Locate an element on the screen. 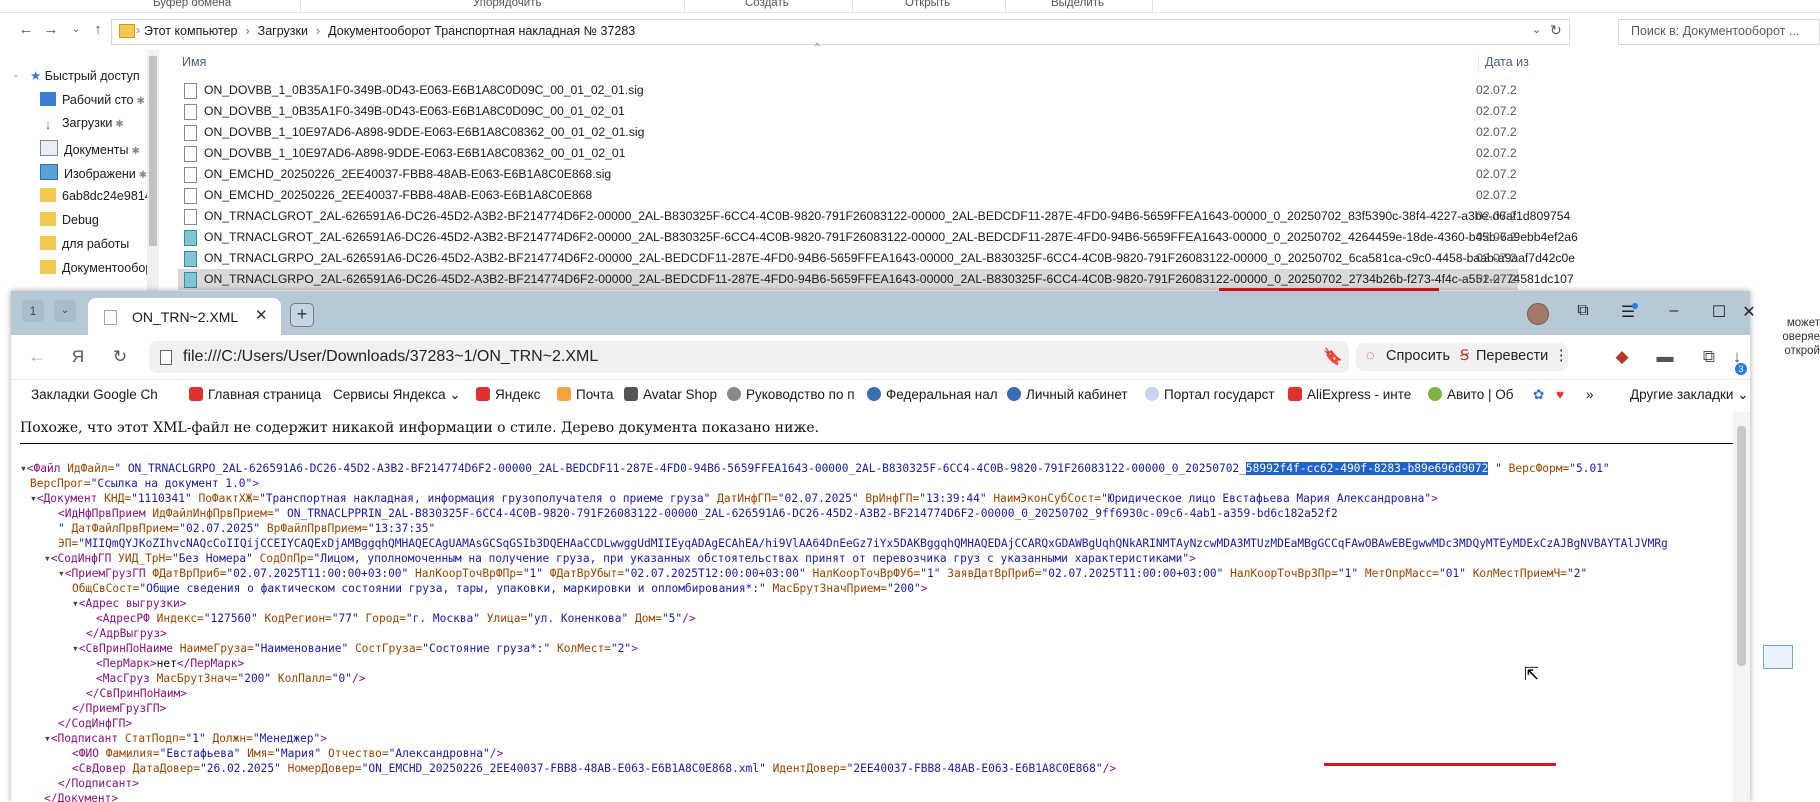 This screenshot has height=802, width=1820. bookmark-item: Личный кабинет is located at coordinates (1067, 394).